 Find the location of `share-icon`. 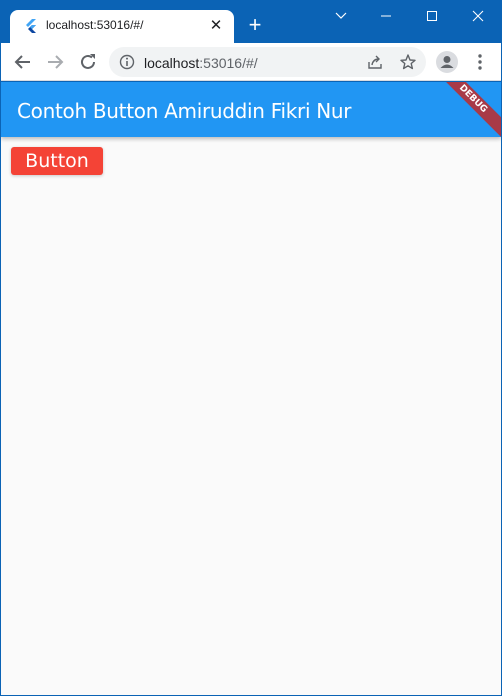

share-icon is located at coordinates (375, 62).